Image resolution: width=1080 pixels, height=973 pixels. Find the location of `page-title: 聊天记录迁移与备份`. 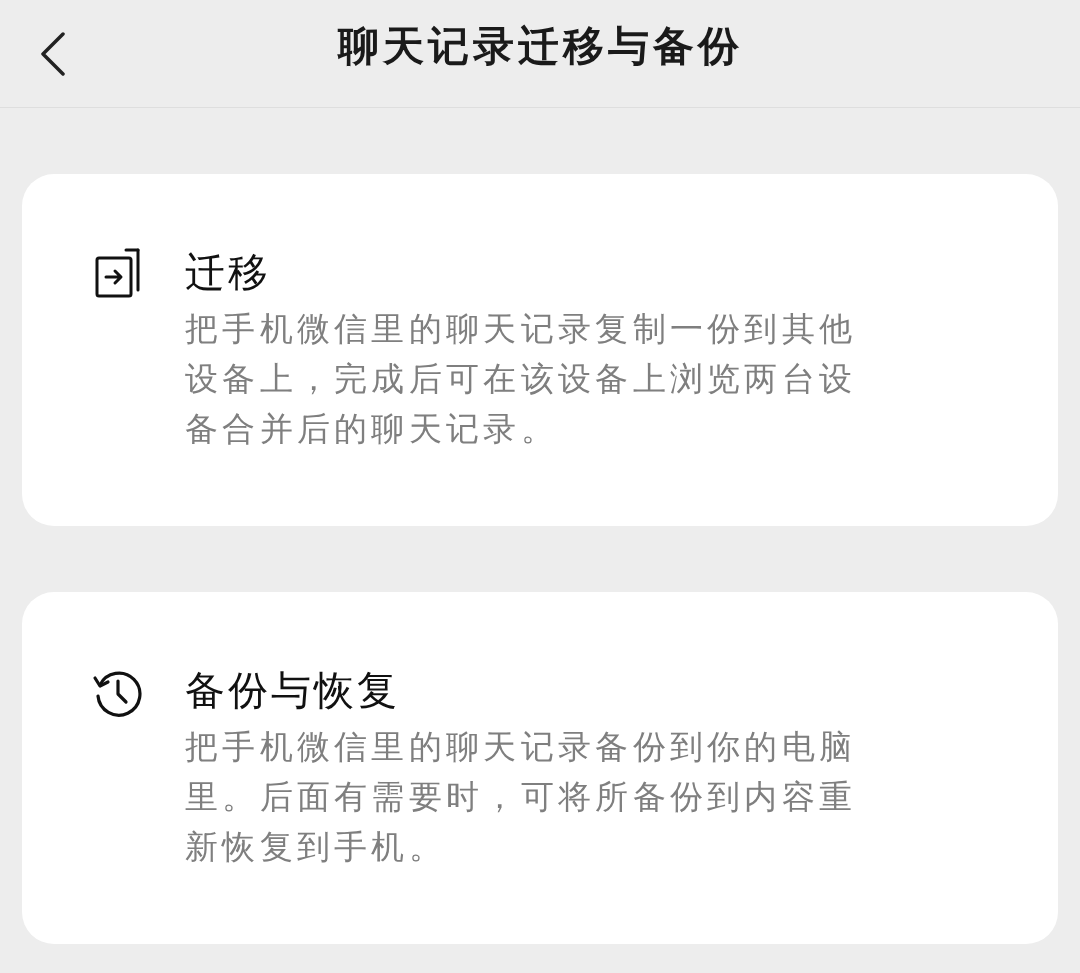

page-title: 聊天记录迁移与备份 is located at coordinates (540, 46).